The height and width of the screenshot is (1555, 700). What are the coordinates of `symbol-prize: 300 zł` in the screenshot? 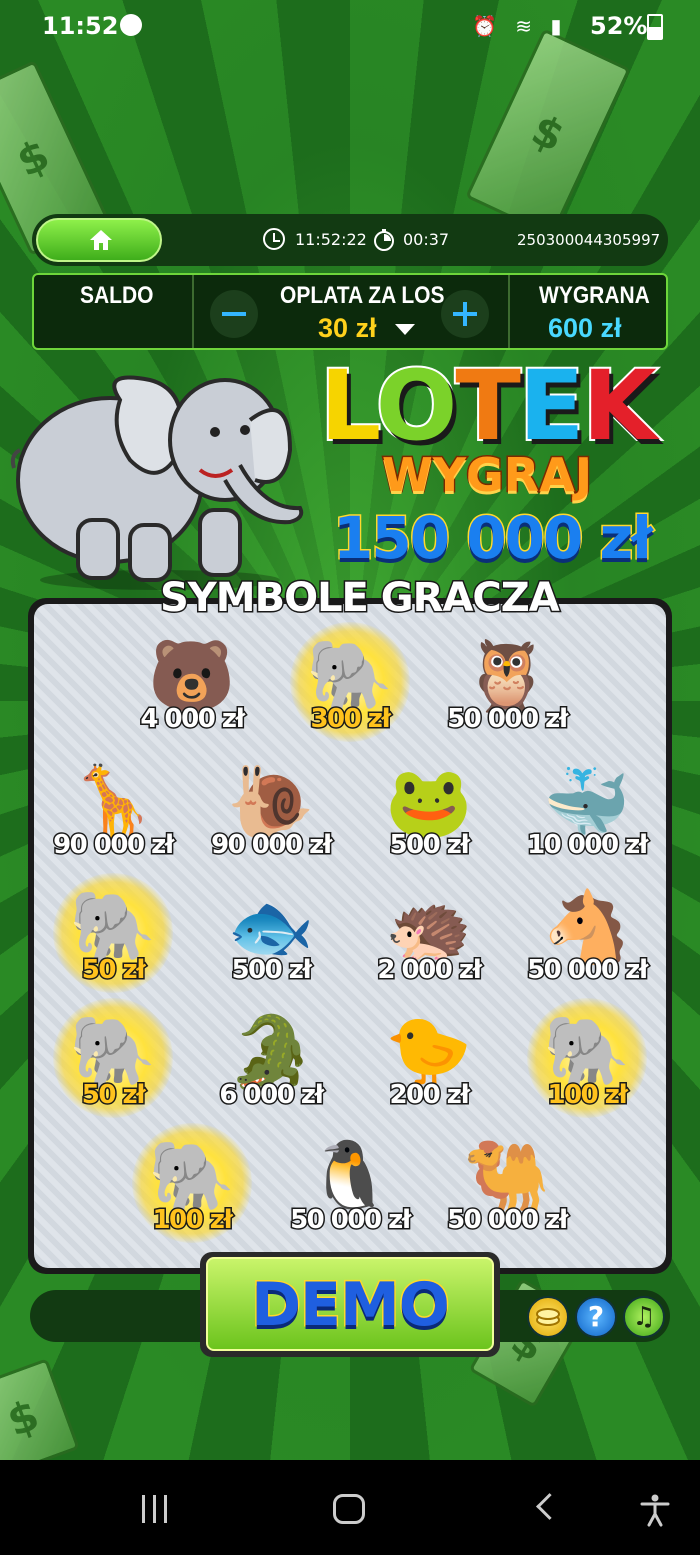 It's located at (351, 719).